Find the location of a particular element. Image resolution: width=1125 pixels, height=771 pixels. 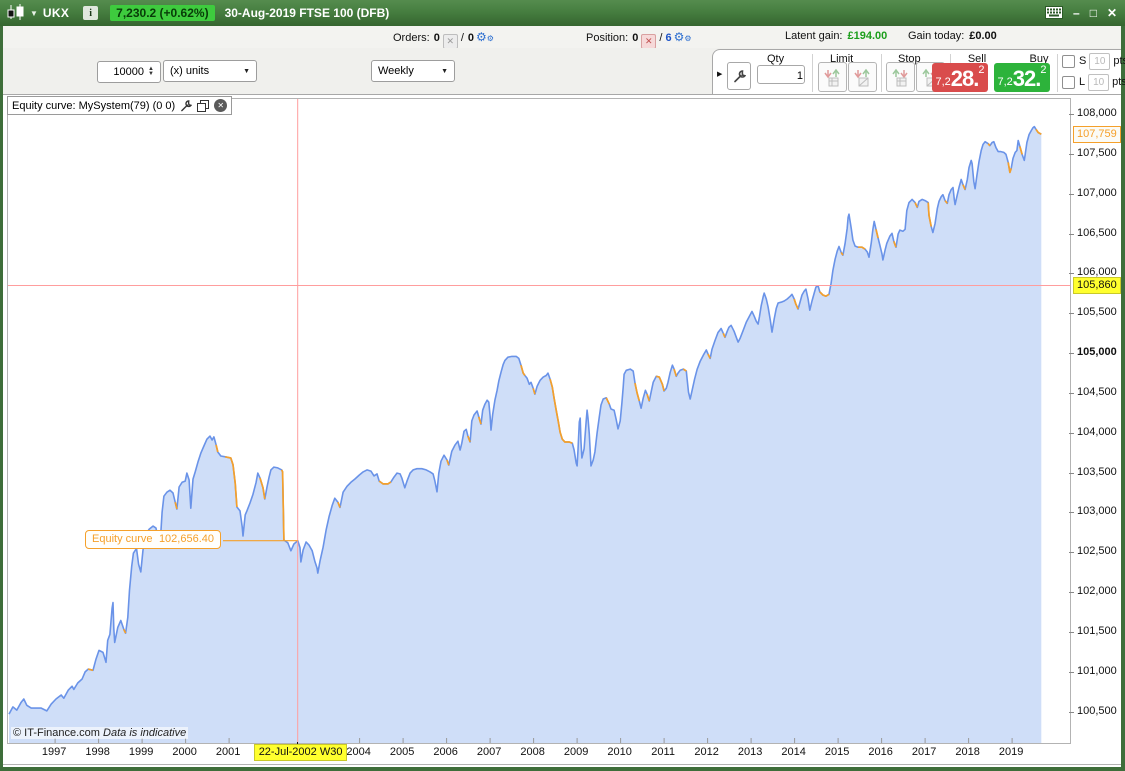

info-icon: i is located at coordinates (91, 13).